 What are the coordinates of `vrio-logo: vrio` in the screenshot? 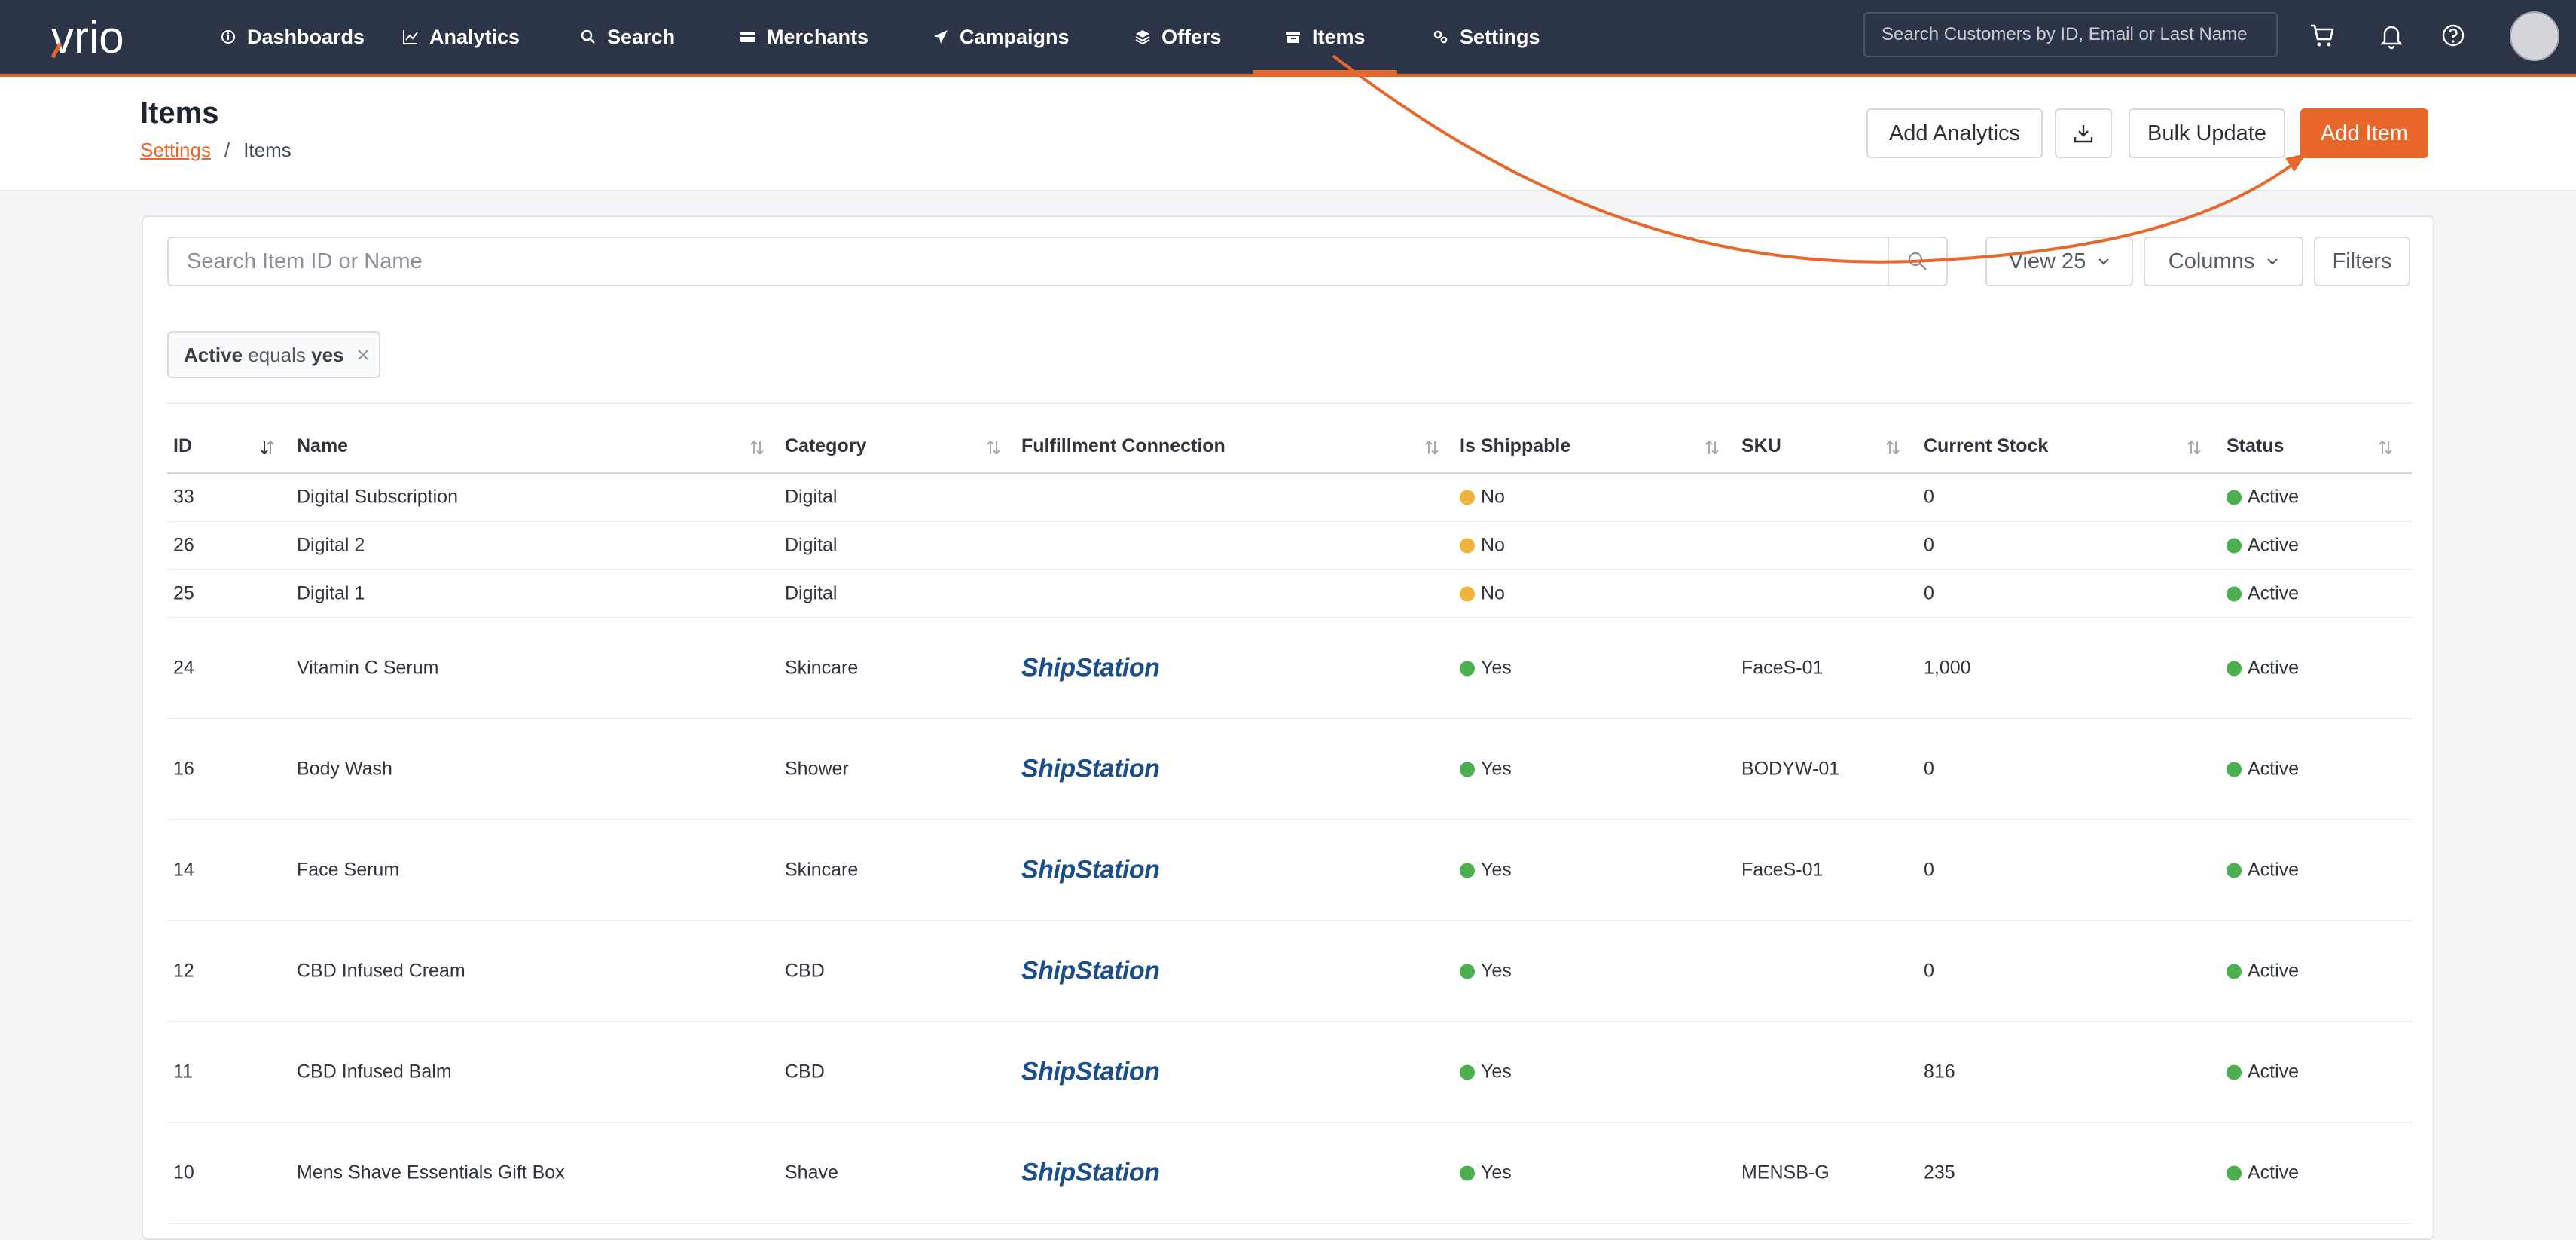 It's located at (110, 38).